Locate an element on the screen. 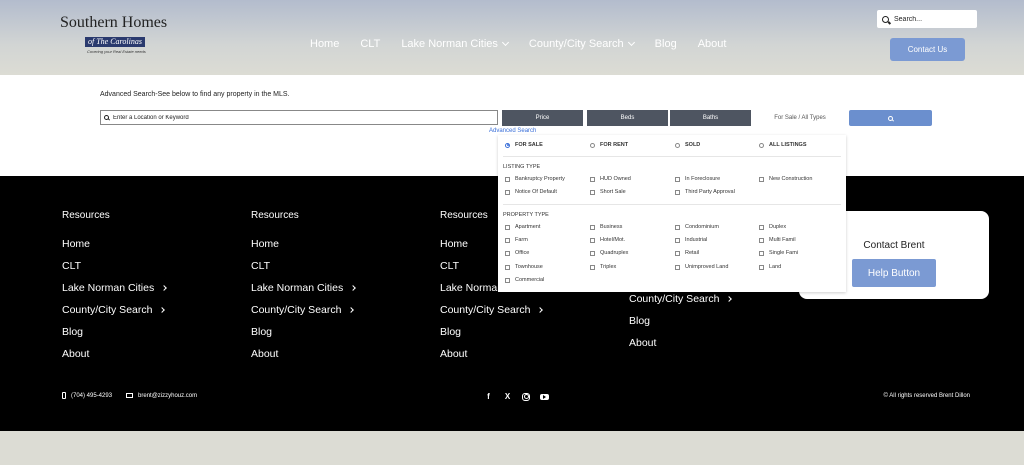 The height and width of the screenshot is (465, 1024). listing-type-option: HUD Owned is located at coordinates (610, 179).